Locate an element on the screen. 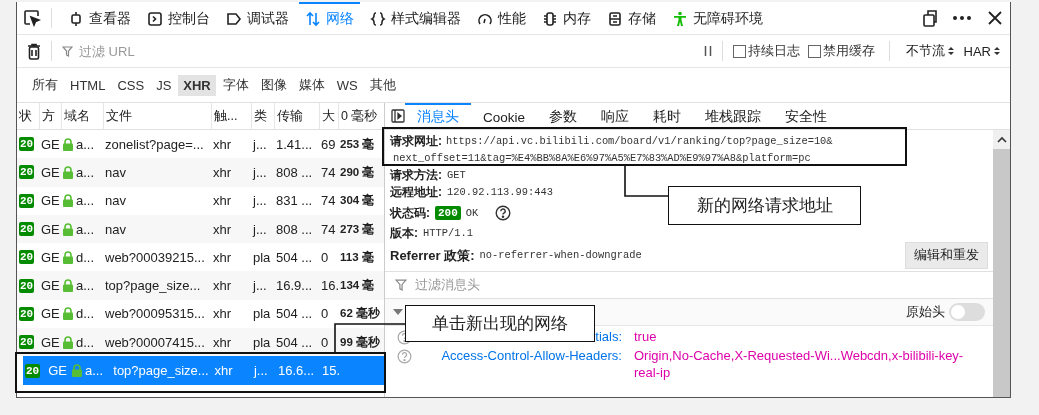 The height and width of the screenshot is (415, 1039). braces-icon is located at coordinates (378, 19).